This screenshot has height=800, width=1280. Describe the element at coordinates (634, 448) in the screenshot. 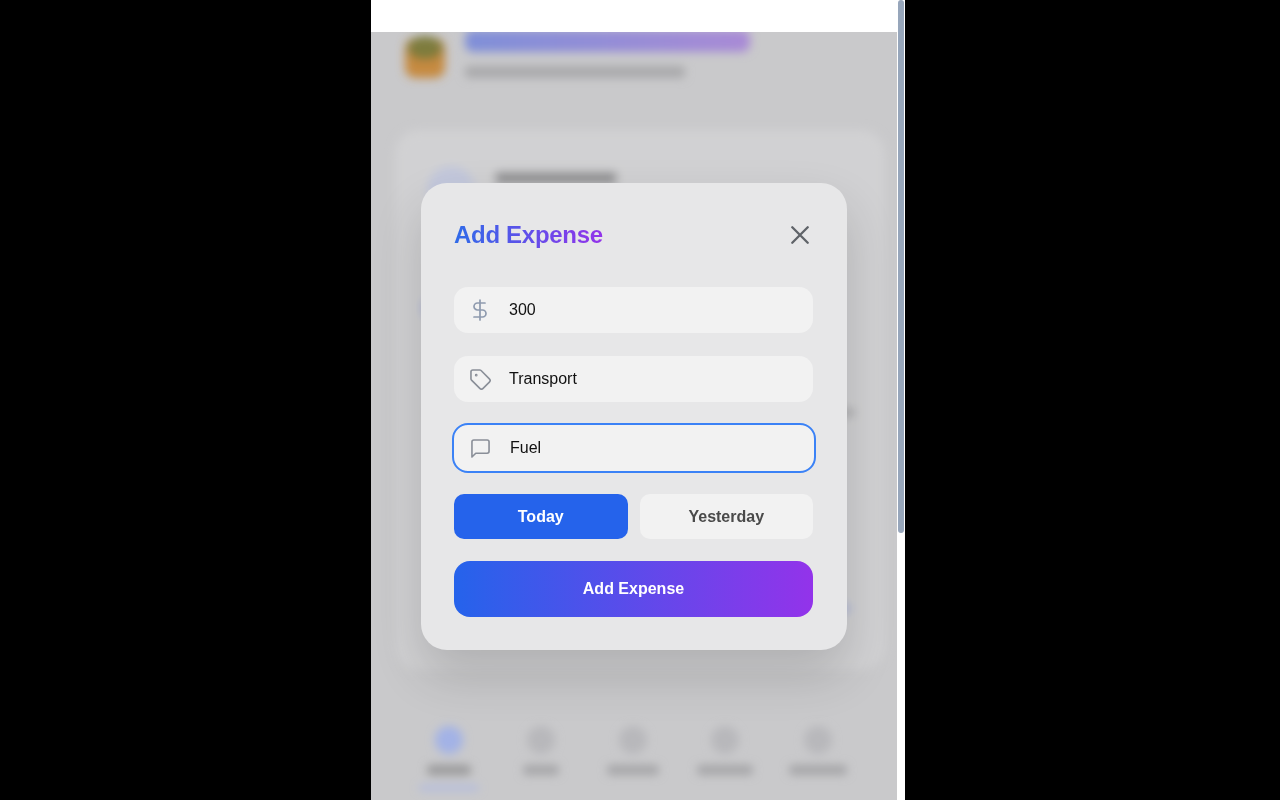

I see `note-field: Fuel` at that location.